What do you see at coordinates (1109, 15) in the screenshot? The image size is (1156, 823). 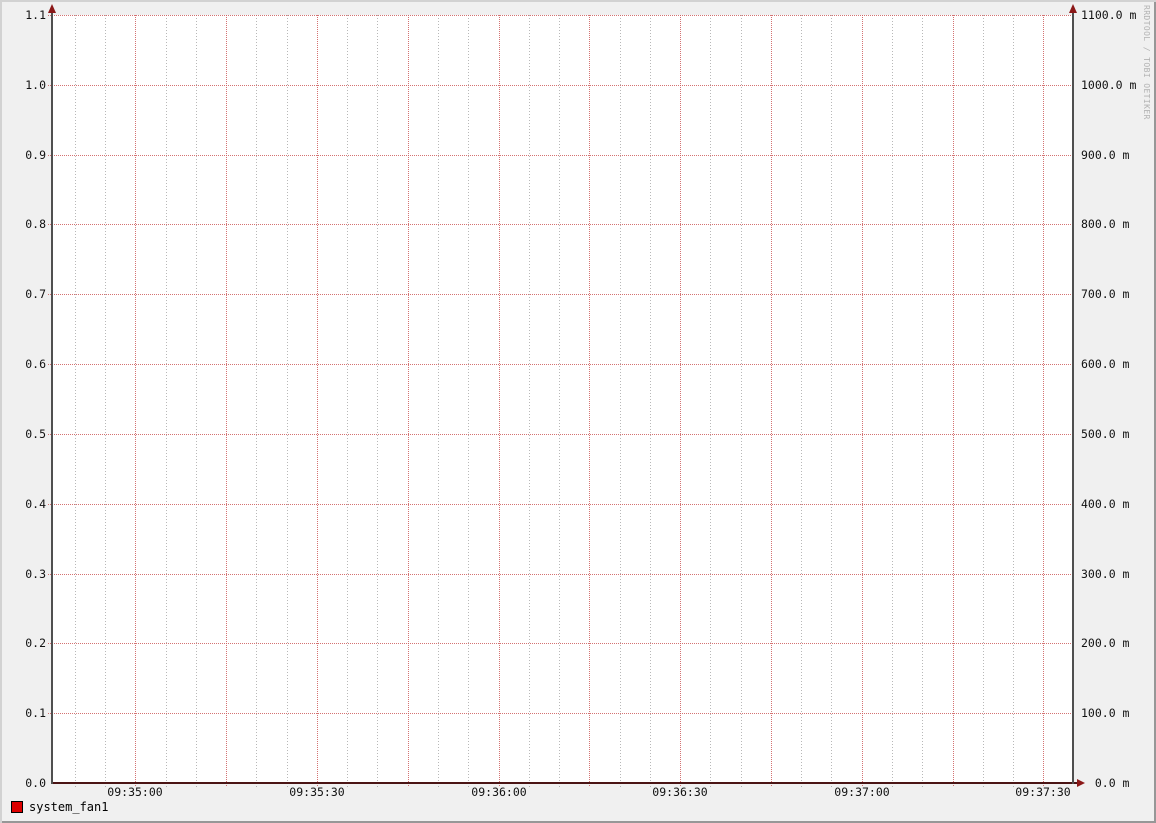 I see `y-axis-right-label: 1100.0 m` at bounding box center [1109, 15].